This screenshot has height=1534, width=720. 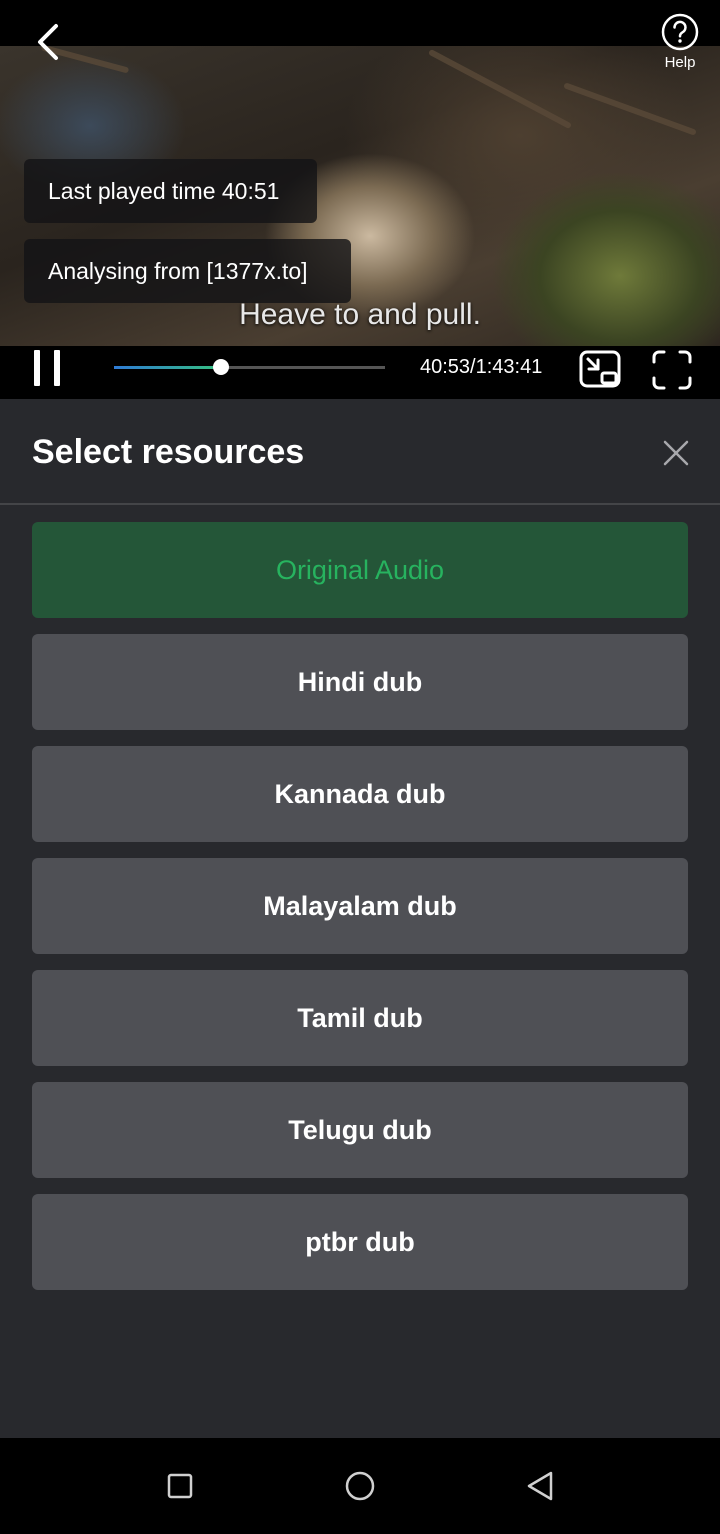 I want to click on system-back-button, so click(x=540, y=1486).